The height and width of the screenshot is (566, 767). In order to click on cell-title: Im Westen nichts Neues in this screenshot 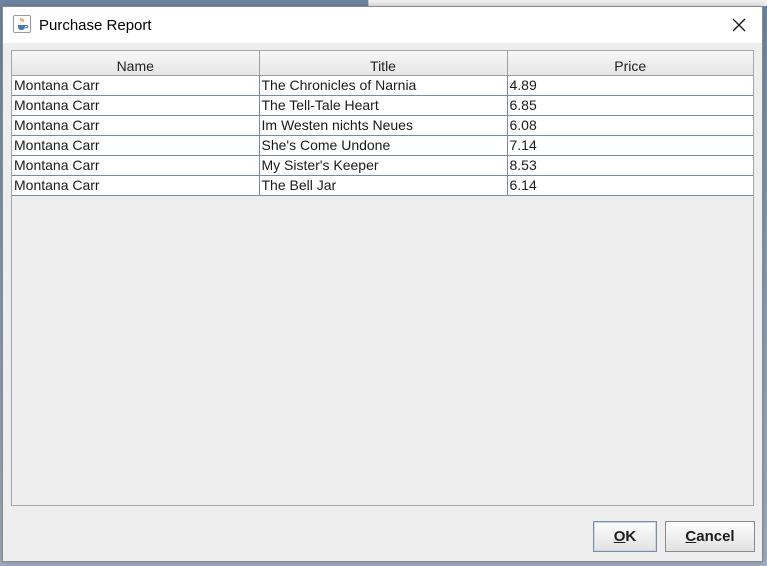, I will do `click(383, 125)`.